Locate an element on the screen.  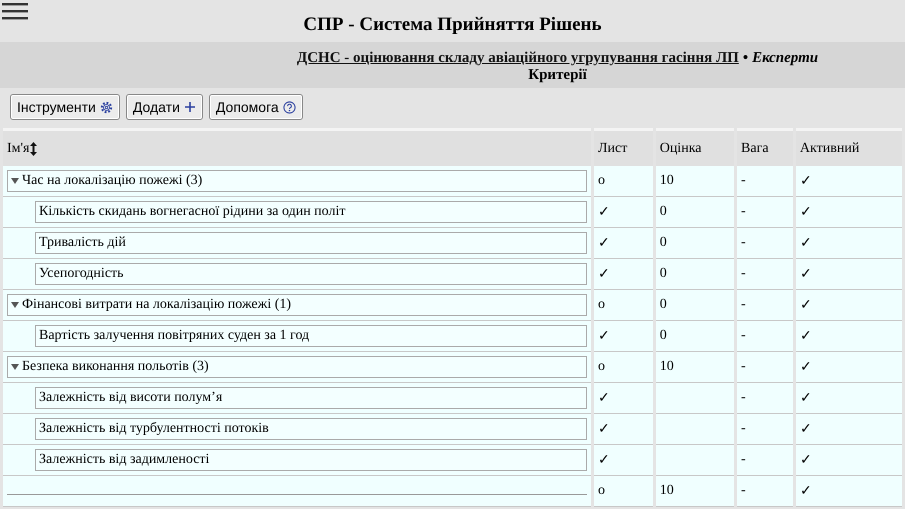
criterion-row: Тривалість дій is located at coordinates (311, 243).